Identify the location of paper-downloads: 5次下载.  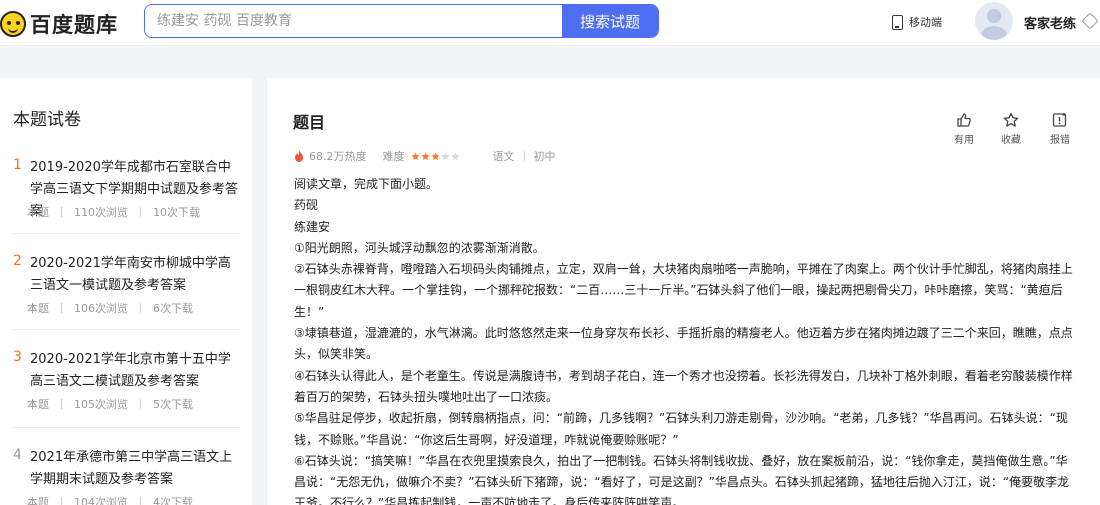
(173, 404).